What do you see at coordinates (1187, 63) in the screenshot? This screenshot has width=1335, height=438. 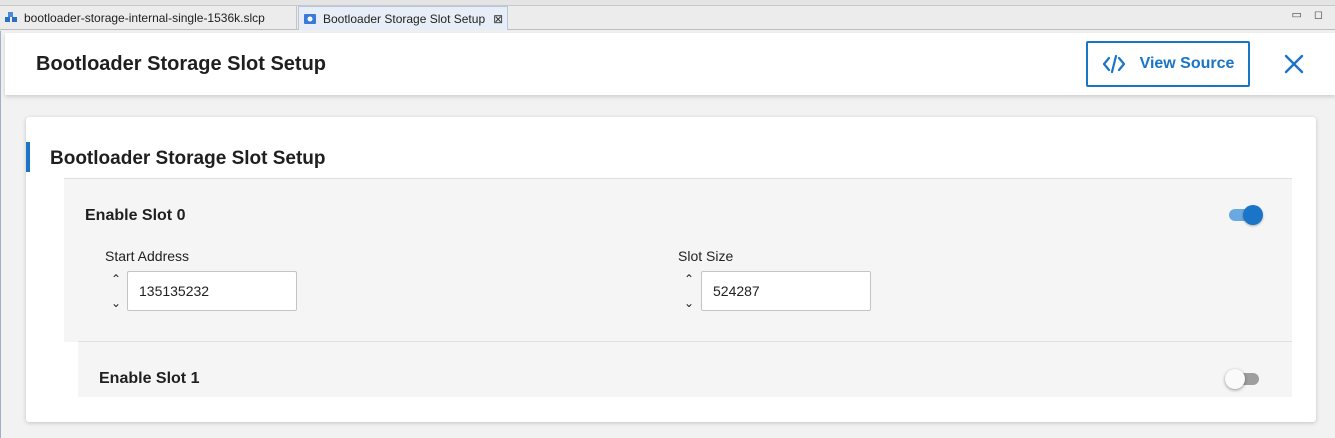 I see `view-source-label: View Source` at bounding box center [1187, 63].